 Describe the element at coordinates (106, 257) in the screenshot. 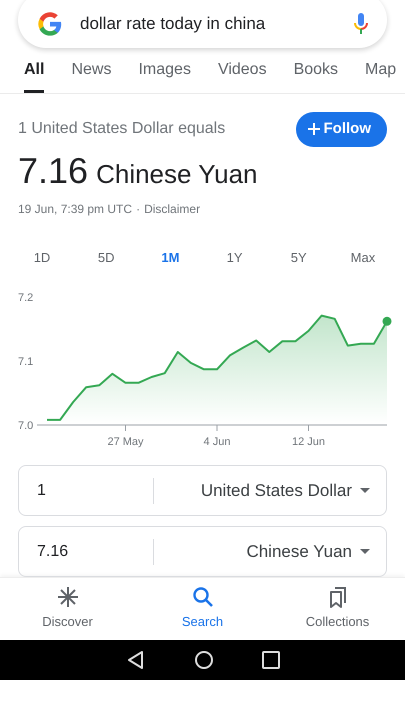

I see `range-tab: 5D` at that location.